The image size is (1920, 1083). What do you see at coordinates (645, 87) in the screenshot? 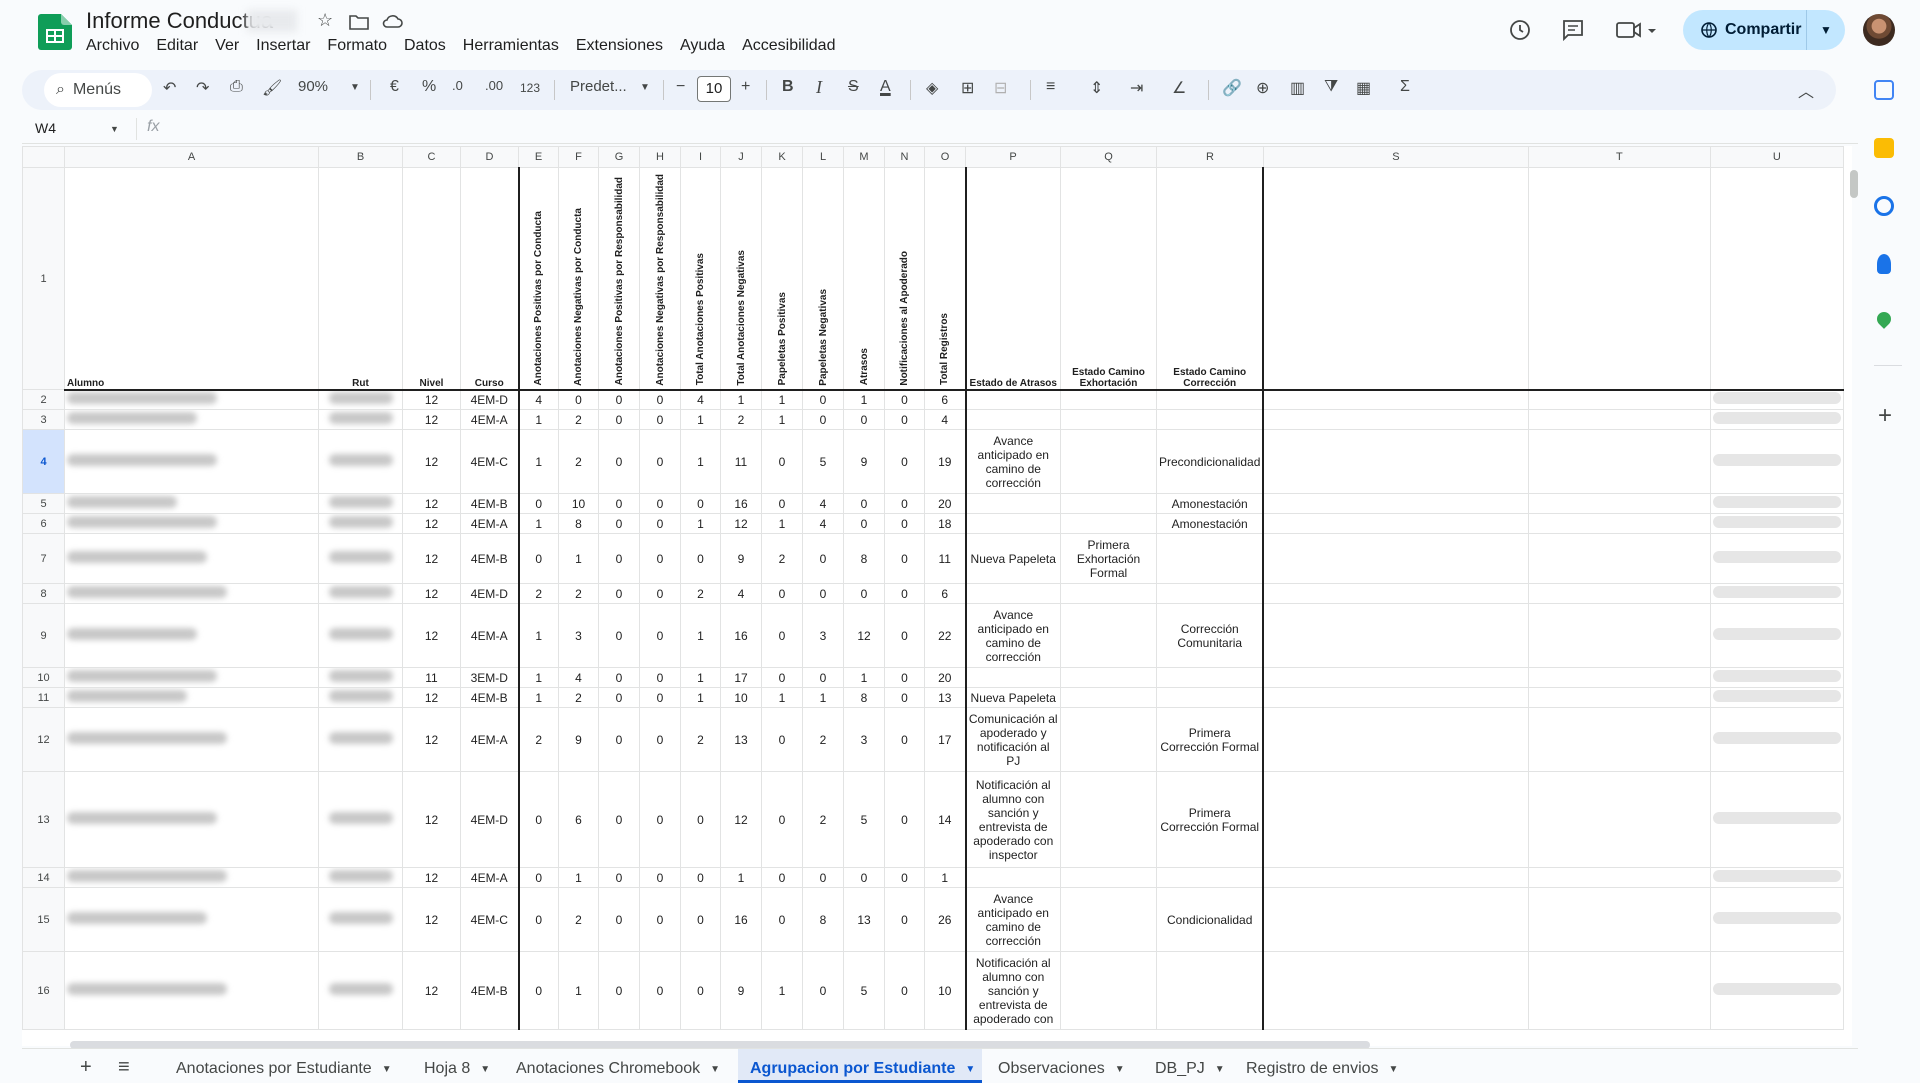
I see `font-chevron-down-icon: ▼` at bounding box center [645, 87].